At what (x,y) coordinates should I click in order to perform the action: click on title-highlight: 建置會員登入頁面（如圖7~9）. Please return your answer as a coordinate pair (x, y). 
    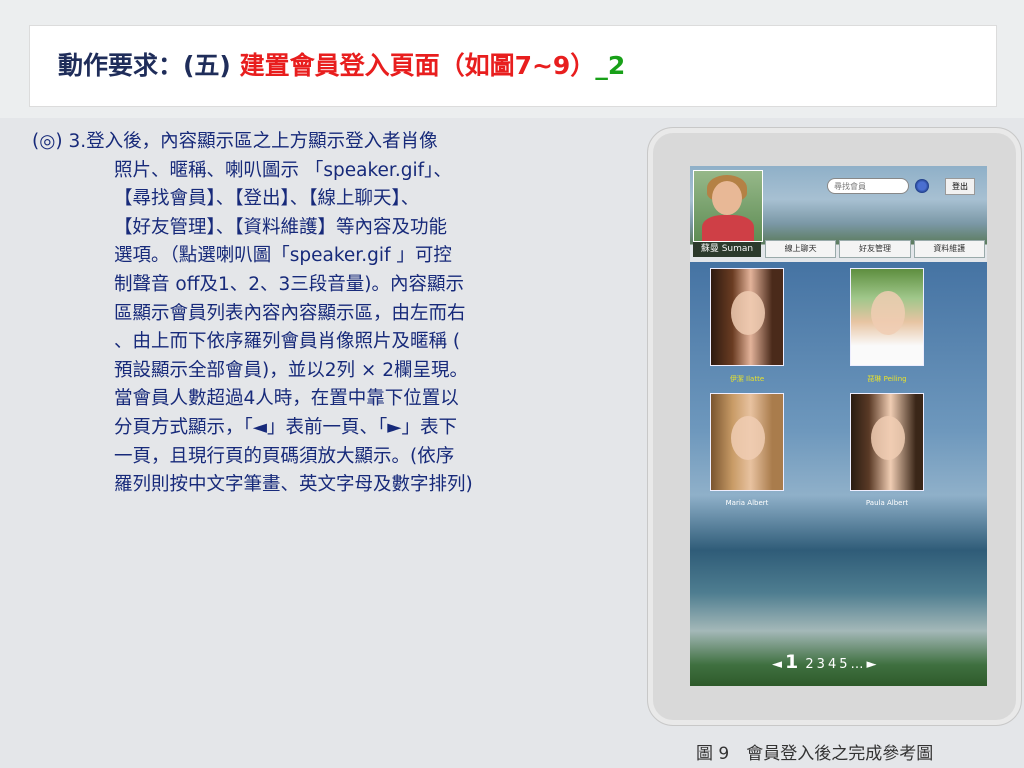
    Looking at the image, I should click on (417, 65).